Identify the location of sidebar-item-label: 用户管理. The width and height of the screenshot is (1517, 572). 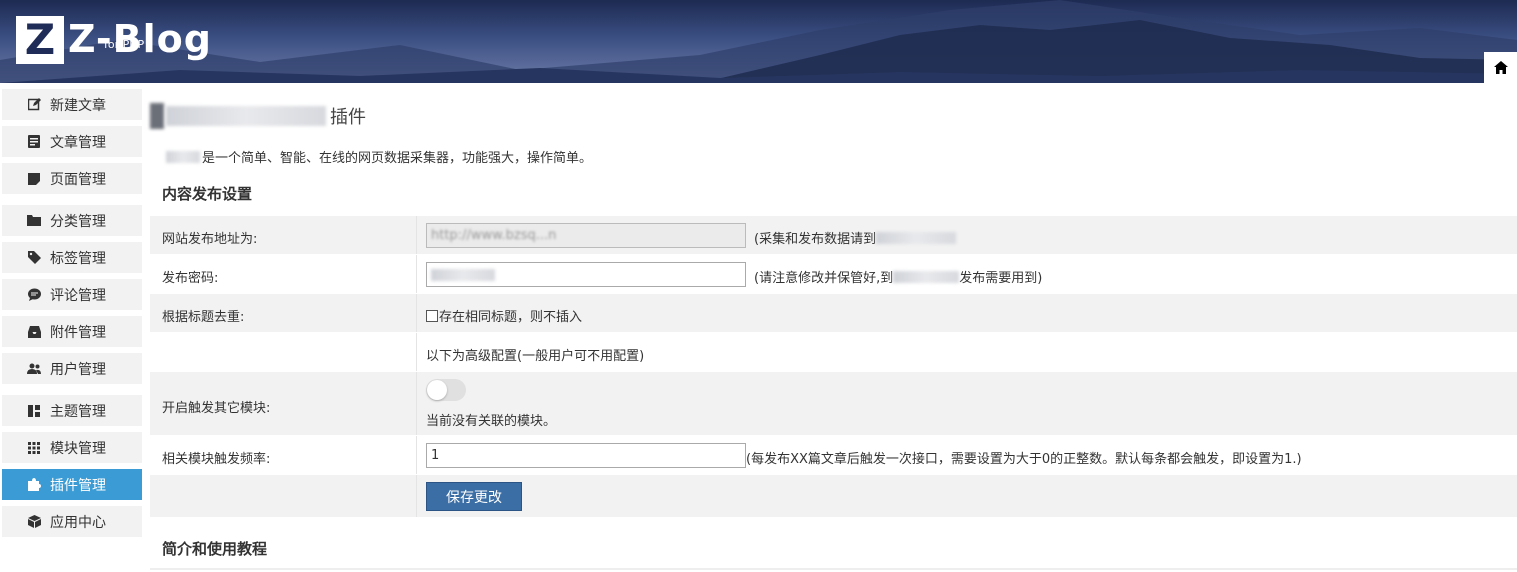
(78, 369).